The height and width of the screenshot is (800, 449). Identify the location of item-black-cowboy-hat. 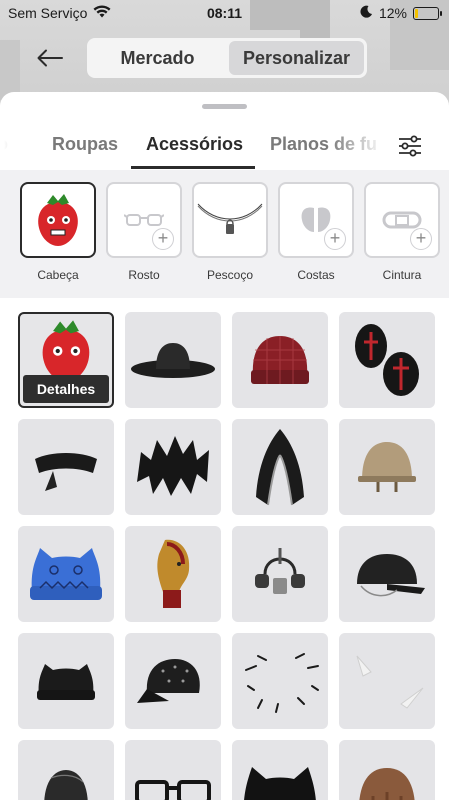
(173, 360).